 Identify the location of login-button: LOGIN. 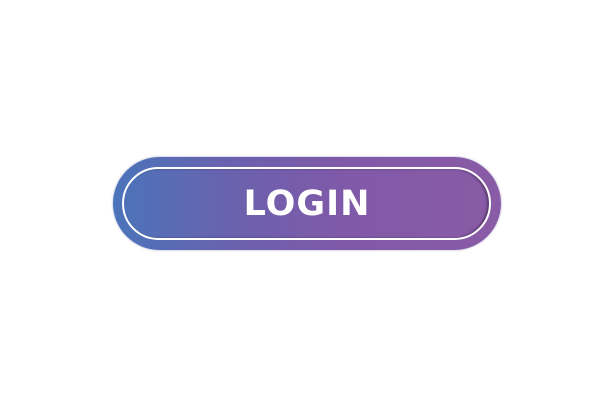
(307, 203).